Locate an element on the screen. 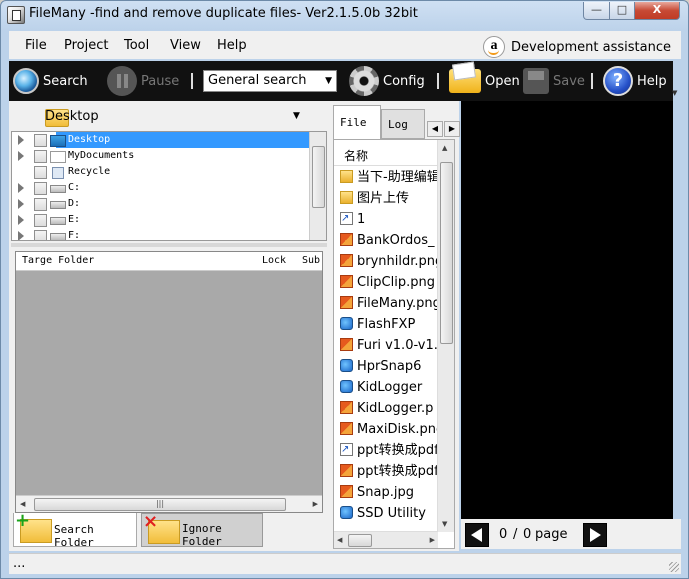 The width and height of the screenshot is (689, 579). column-sub: Sub is located at coordinates (311, 260).